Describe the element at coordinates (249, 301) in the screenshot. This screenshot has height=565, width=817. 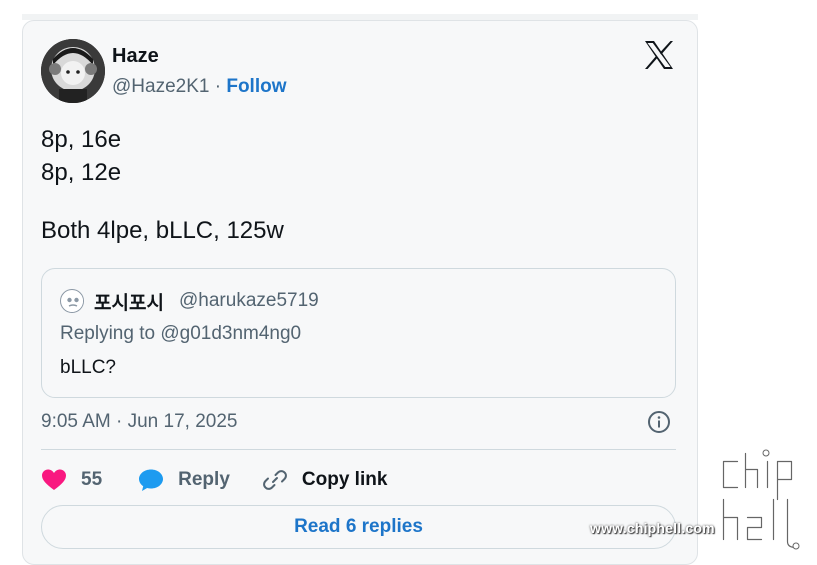
I see `quoted-author-handle: @harukaze5719` at that location.